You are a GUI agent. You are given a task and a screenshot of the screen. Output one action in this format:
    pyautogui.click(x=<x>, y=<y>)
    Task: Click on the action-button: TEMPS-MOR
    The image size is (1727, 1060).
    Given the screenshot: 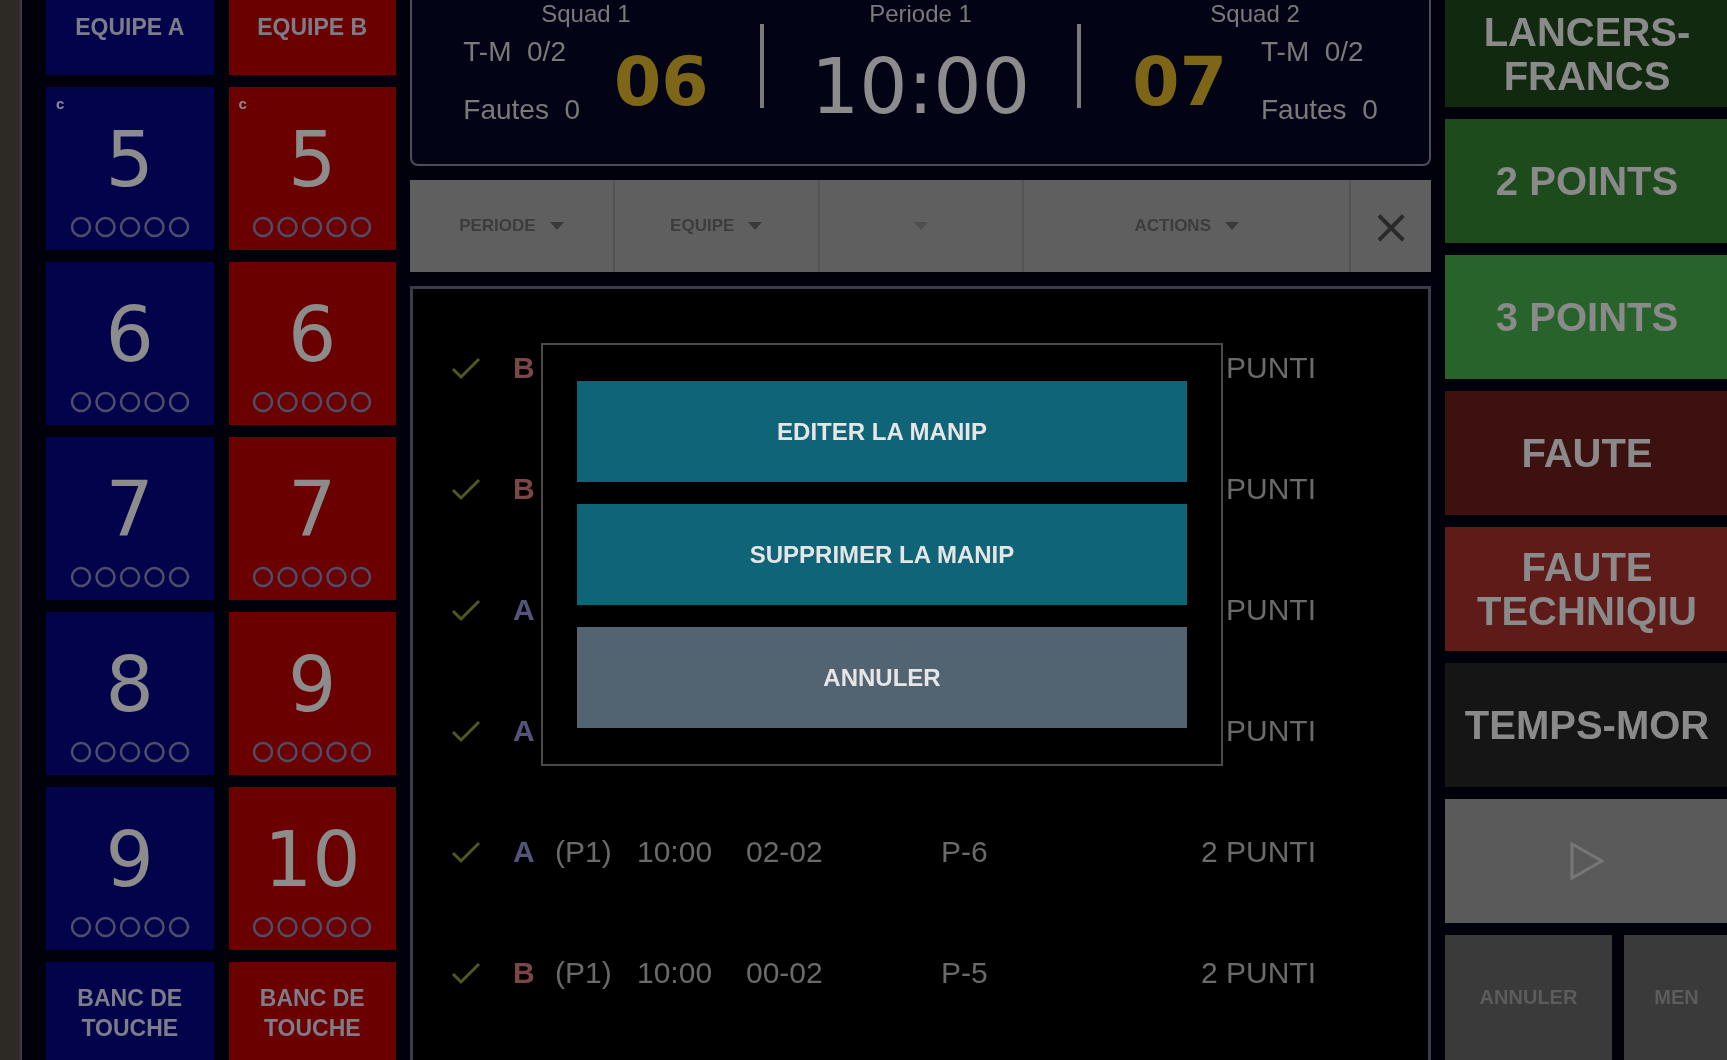 What is the action you would take?
    pyautogui.click(x=1586, y=725)
    